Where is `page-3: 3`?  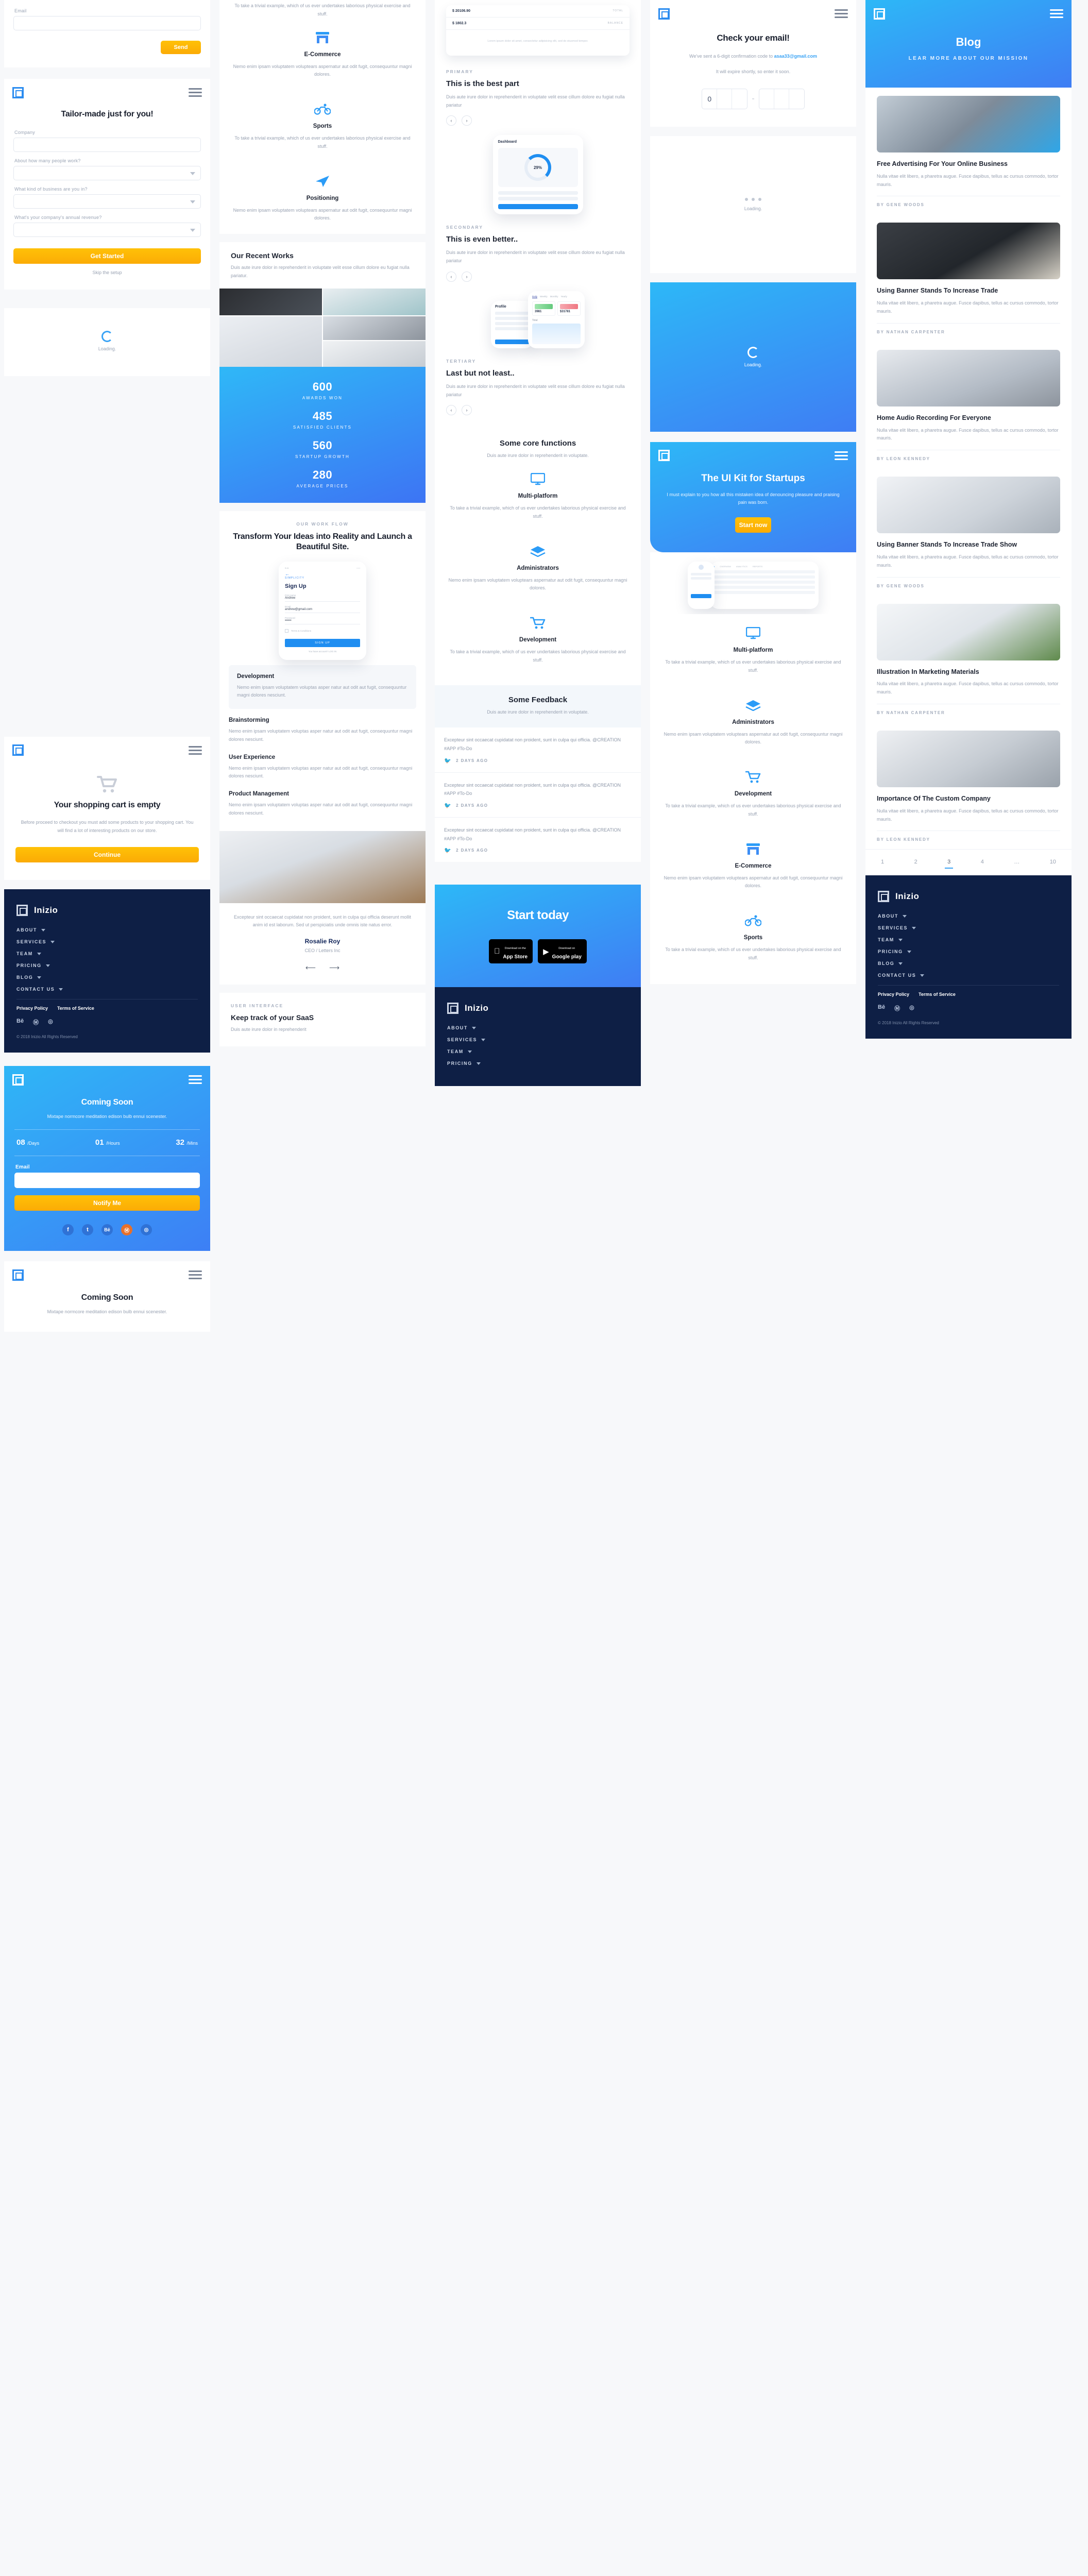
page-3: 3 is located at coordinates (949, 864).